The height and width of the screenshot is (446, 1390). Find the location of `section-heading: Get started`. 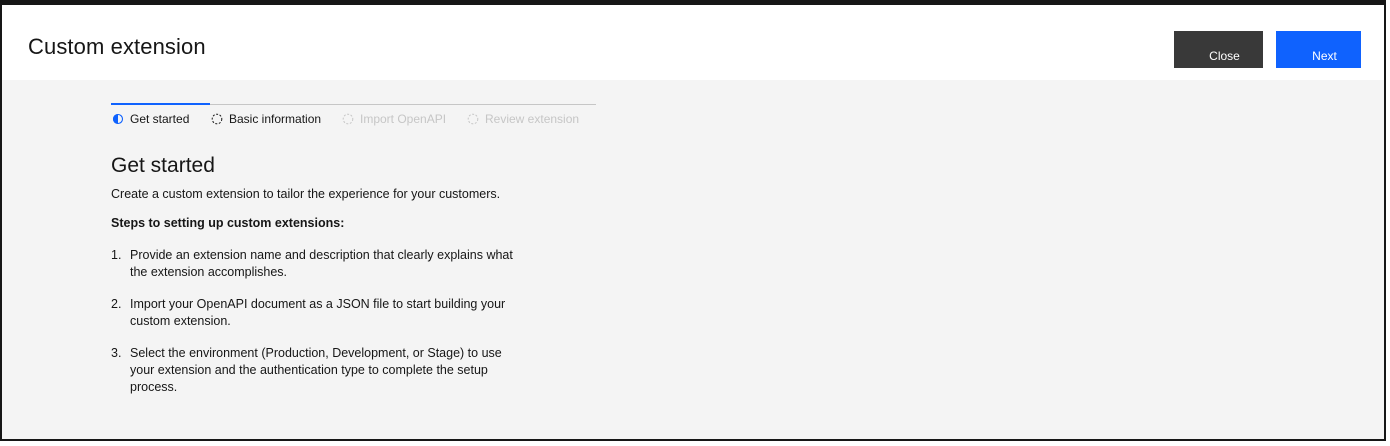

section-heading: Get started is located at coordinates (163, 165).